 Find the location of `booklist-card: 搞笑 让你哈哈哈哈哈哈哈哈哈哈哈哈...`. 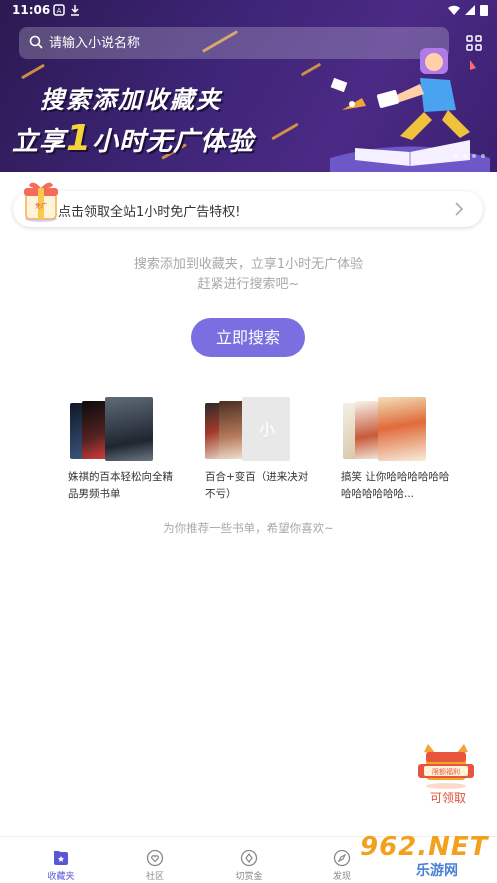

booklist-card: 搞笑 让你哈哈哈哈哈哈哈哈哈哈哈哈... is located at coordinates (397, 450).